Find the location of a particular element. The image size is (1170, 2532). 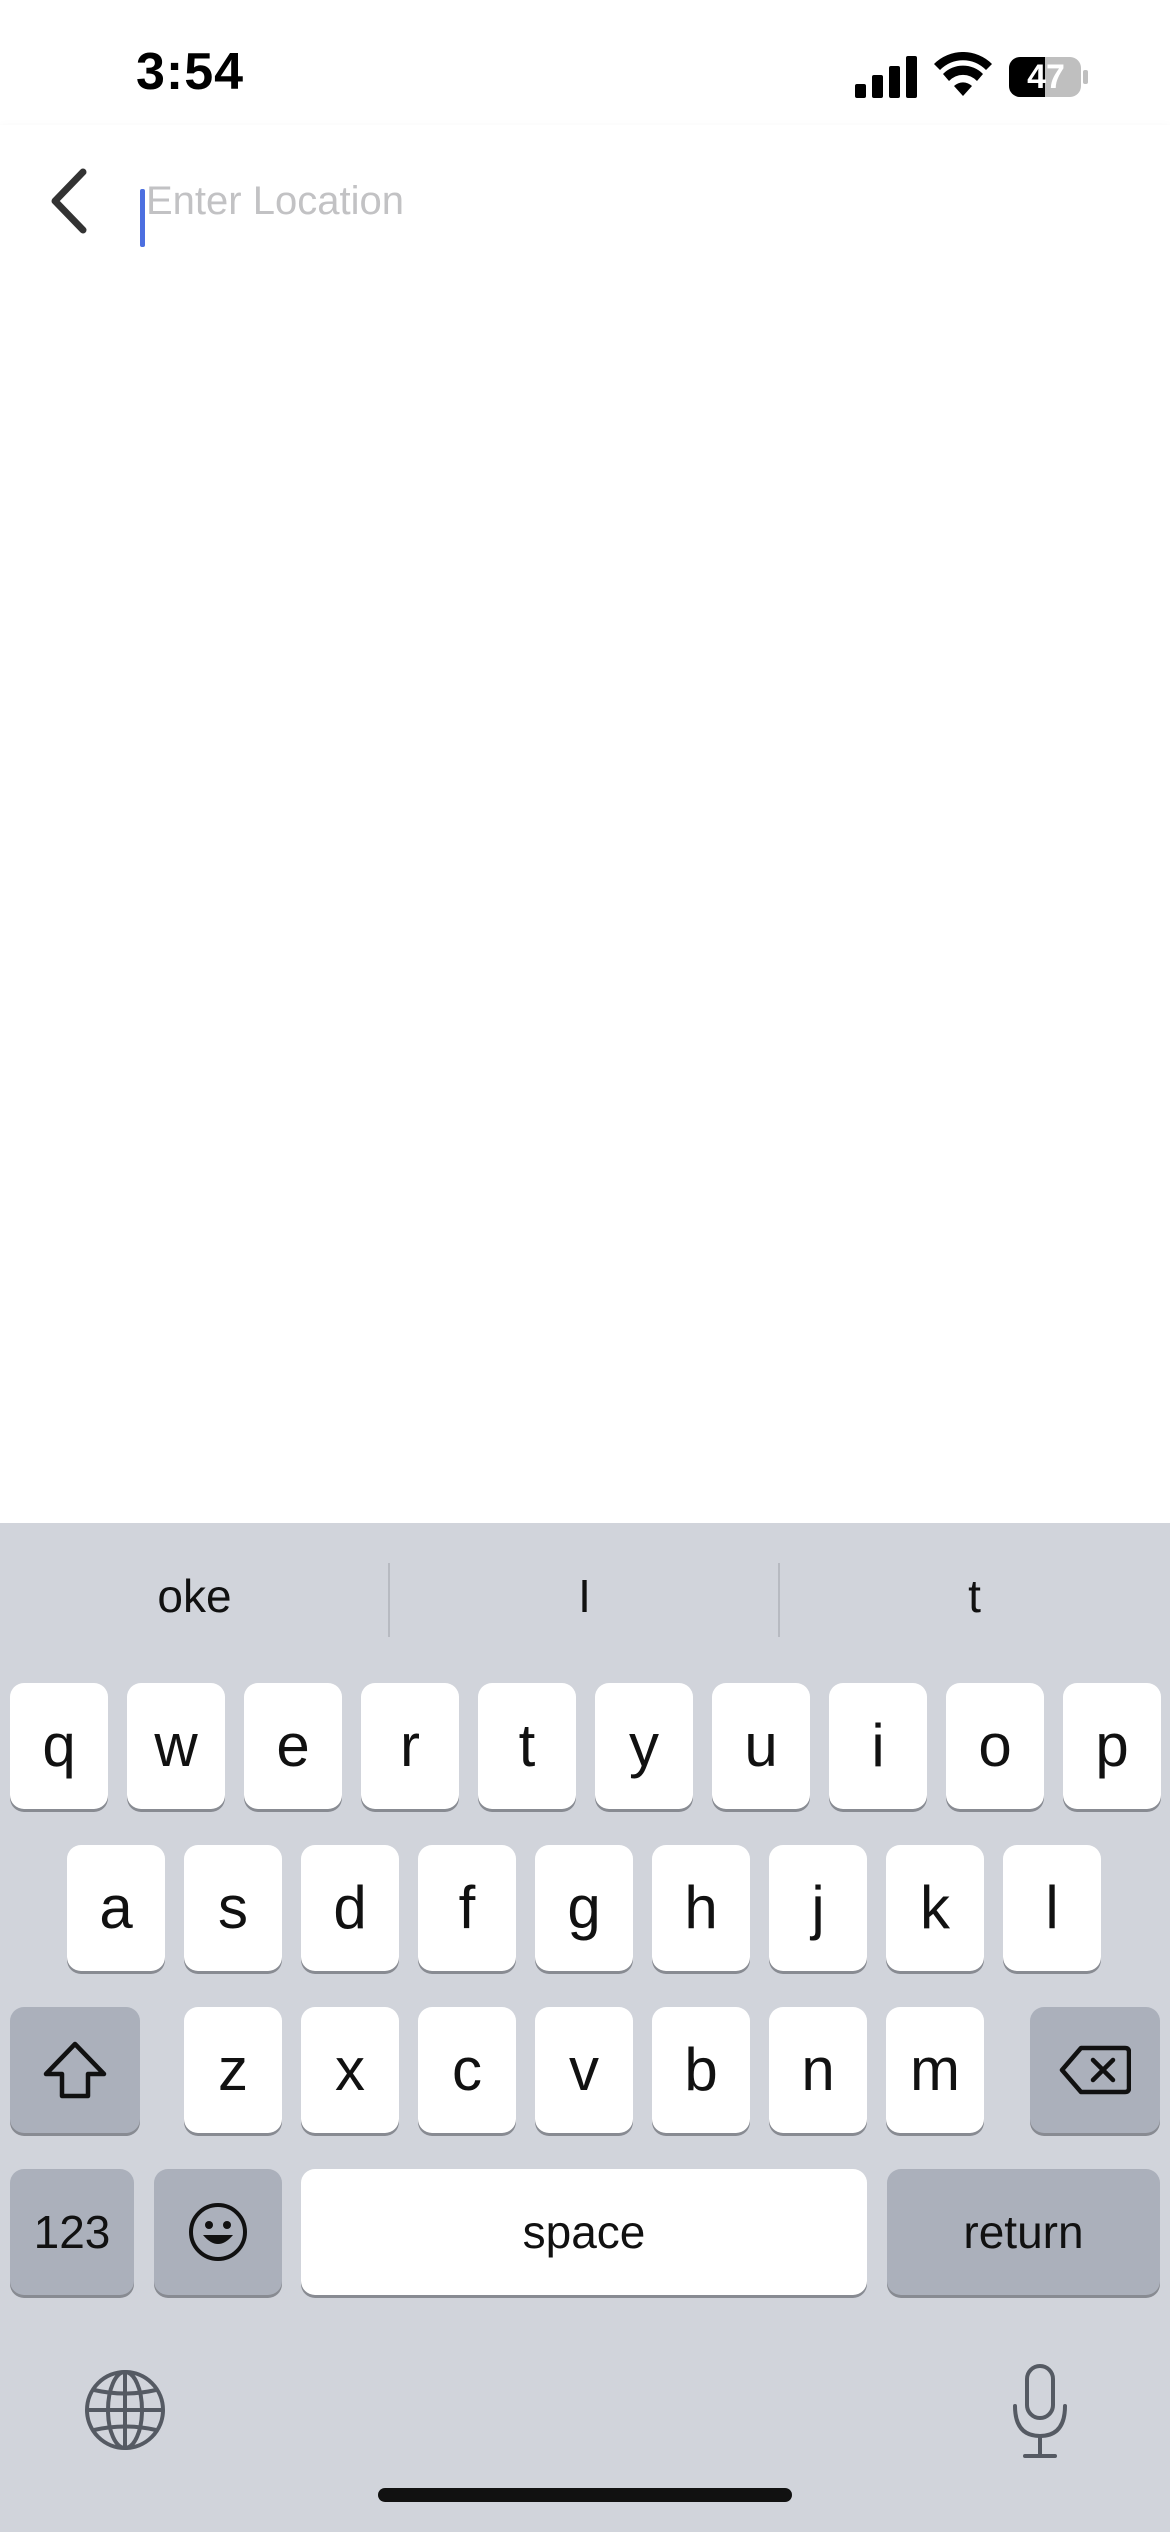

suggestion-item: I is located at coordinates (584, 1596).